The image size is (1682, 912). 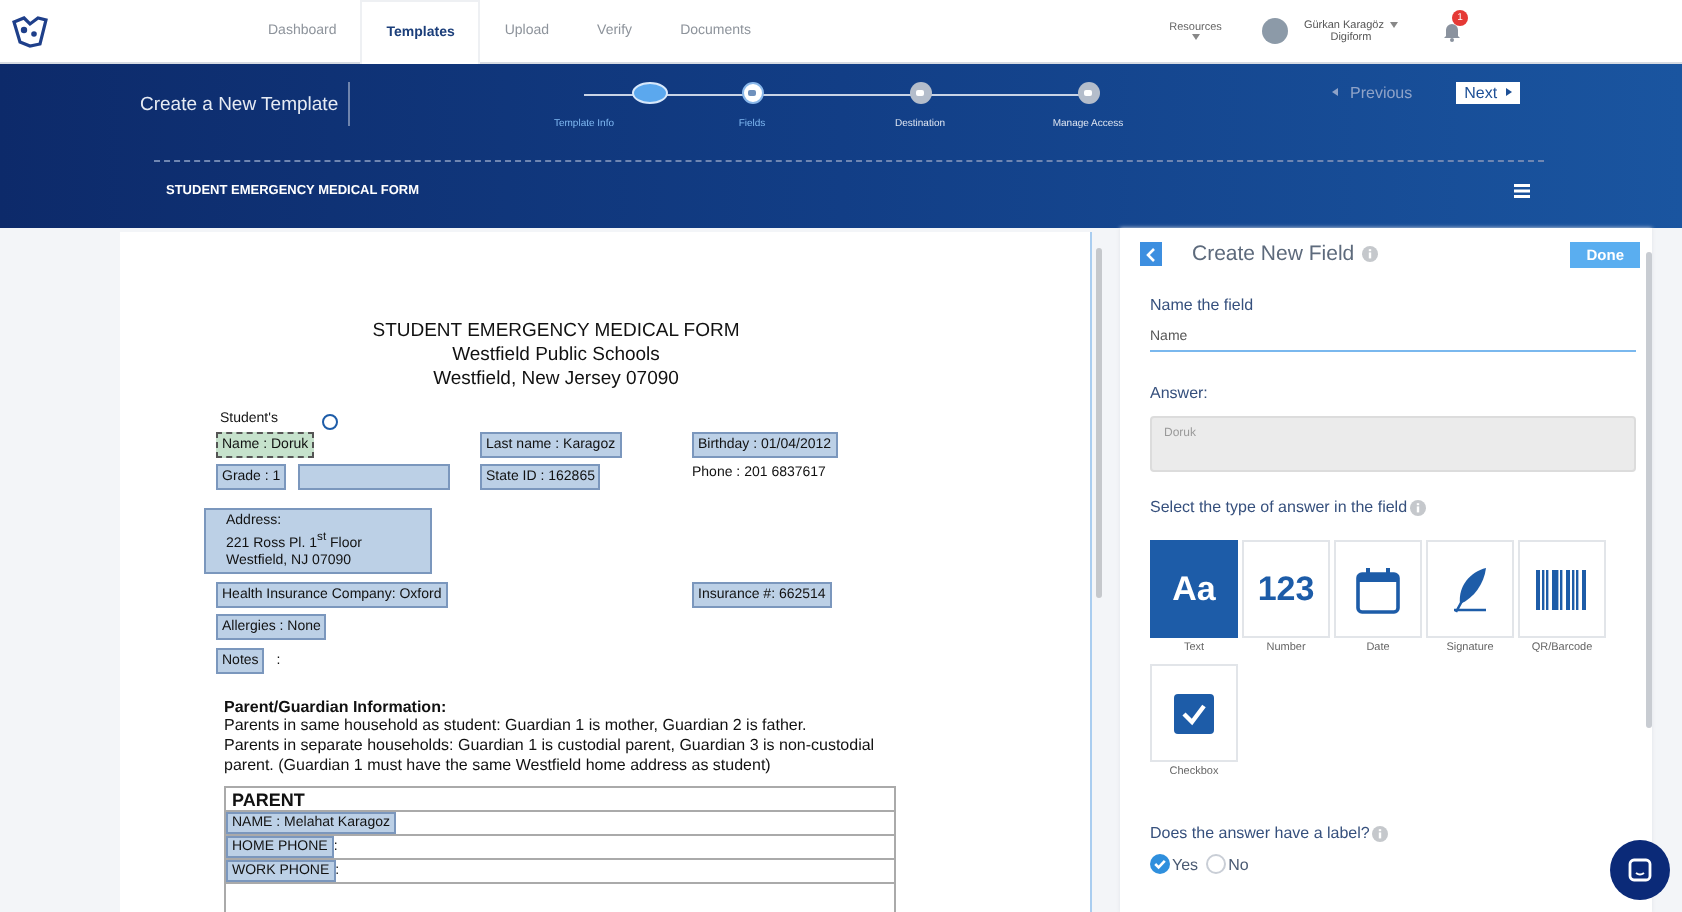 I want to click on feather-icon, so click(x=1470, y=589).